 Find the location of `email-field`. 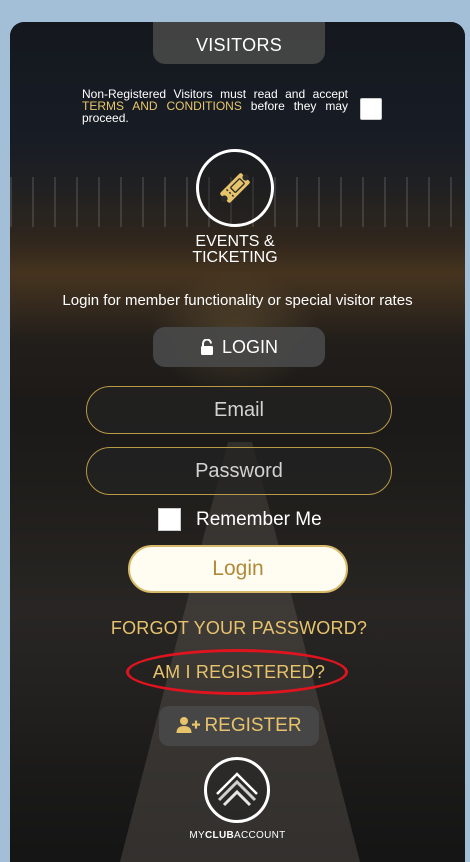

email-field is located at coordinates (239, 410).